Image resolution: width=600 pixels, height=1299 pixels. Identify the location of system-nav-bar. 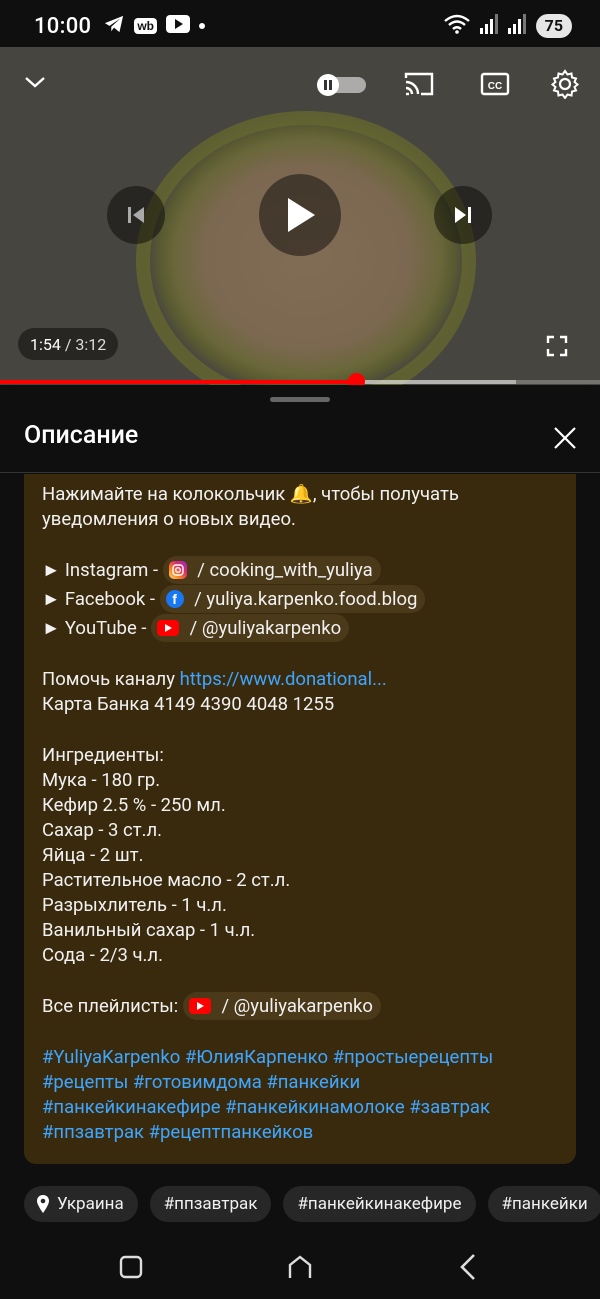
(300, 1264).